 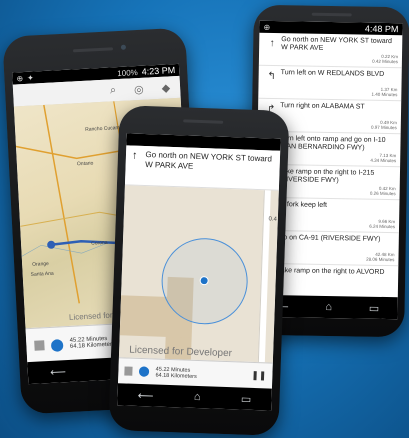 I want to click on direction-text: Turn left on W REDLANDS BLVD, so click(x=332, y=73).